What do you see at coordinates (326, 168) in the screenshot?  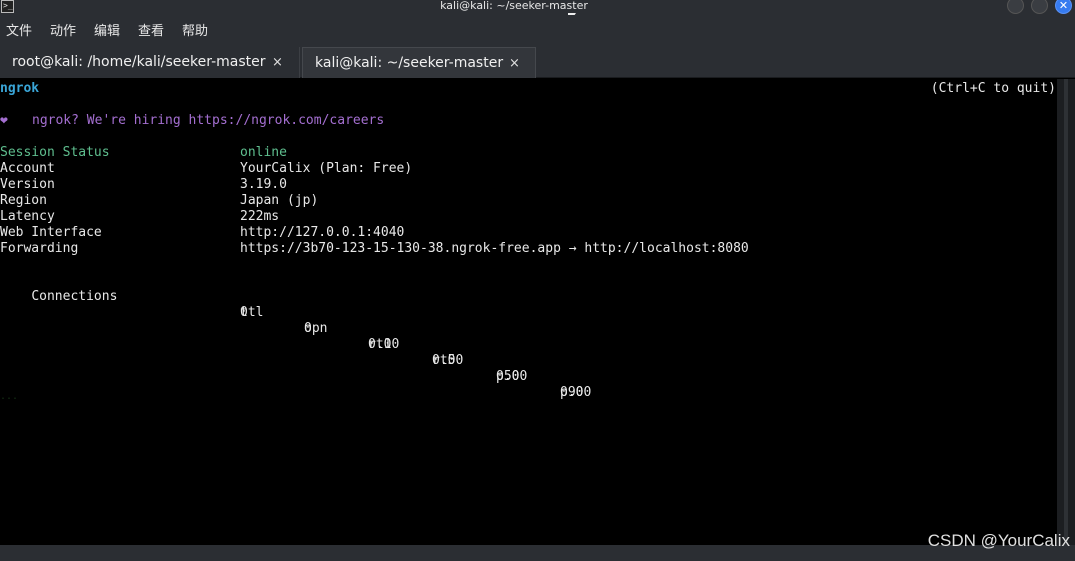 I see `info-value: YourCalix (Plan: Free)` at bounding box center [326, 168].